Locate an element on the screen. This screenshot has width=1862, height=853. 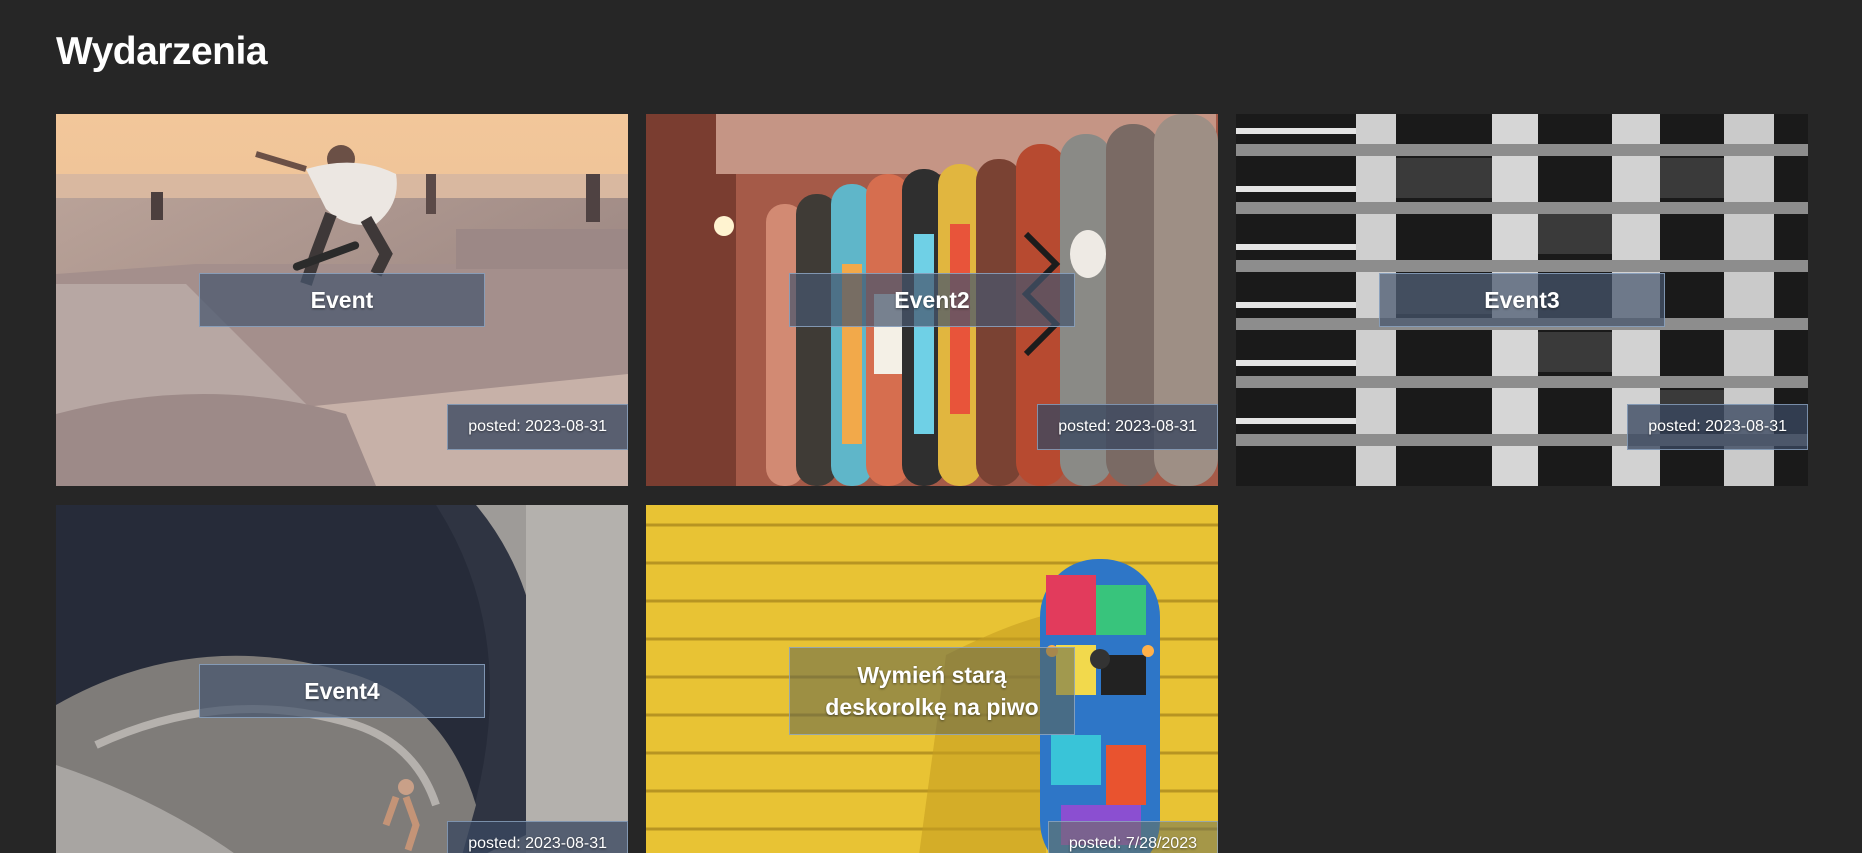
event-card: Event3 posted: 2023-08-31 is located at coordinates (1522, 300).